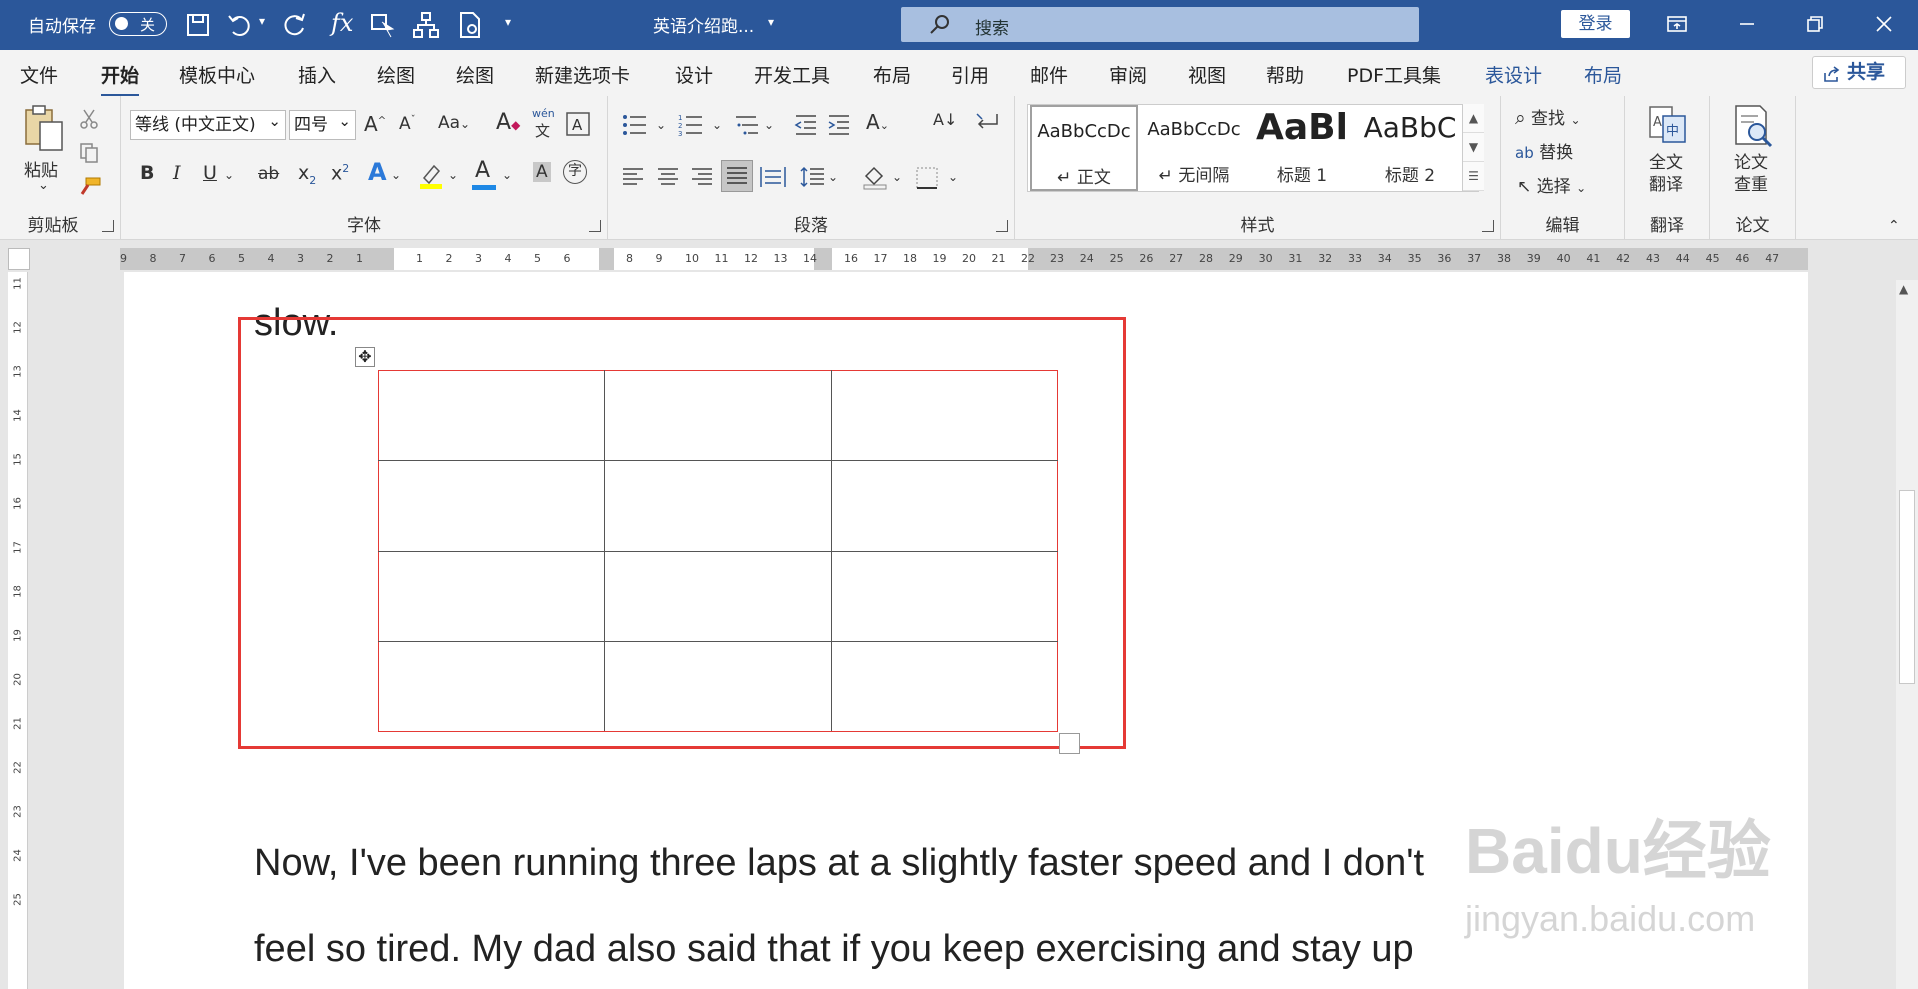 The width and height of the screenshot is (1918, 989). Describe the element at coordinates (1668, 125) in the screenshot. I see `full-text-translate-icon: A中` at that location.